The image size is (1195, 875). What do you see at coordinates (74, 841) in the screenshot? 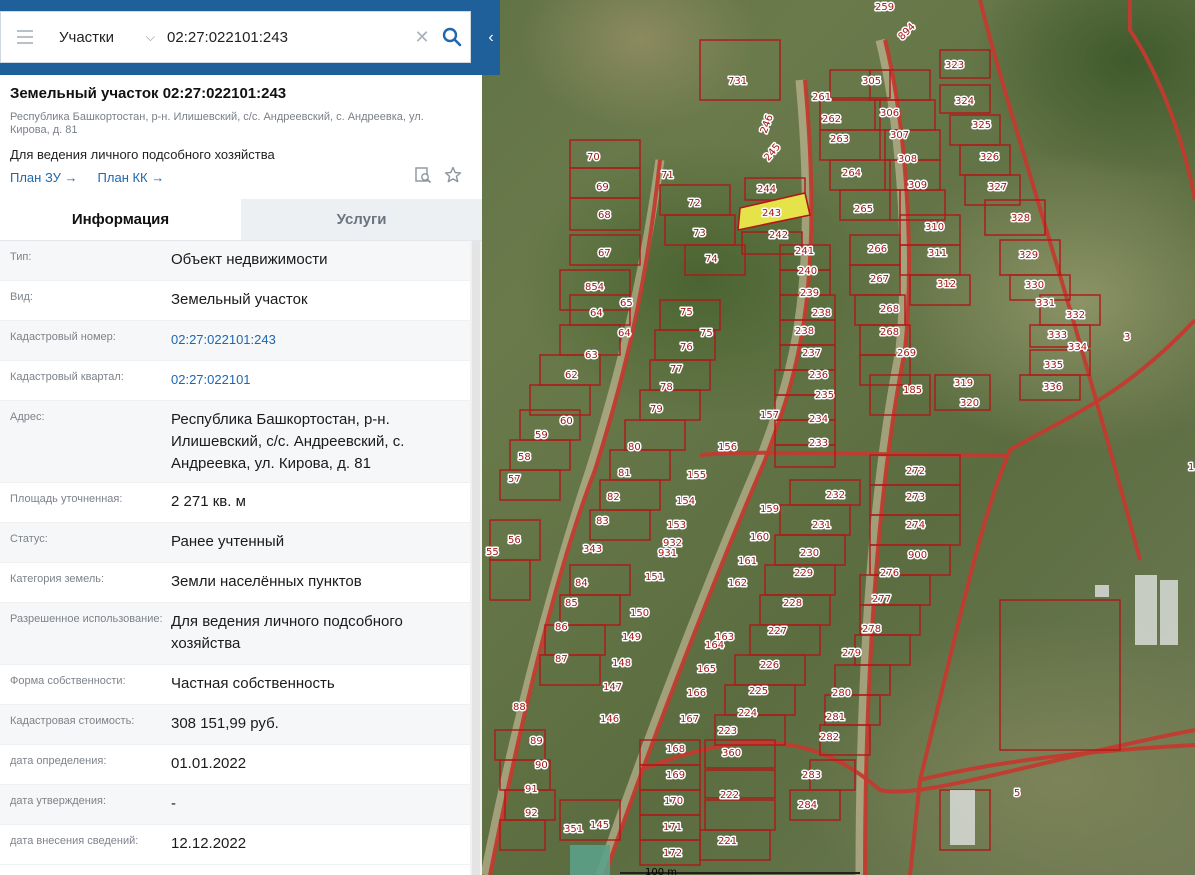
I see `info-key: дата внесения сведений:` at bounding box center [74, 841].